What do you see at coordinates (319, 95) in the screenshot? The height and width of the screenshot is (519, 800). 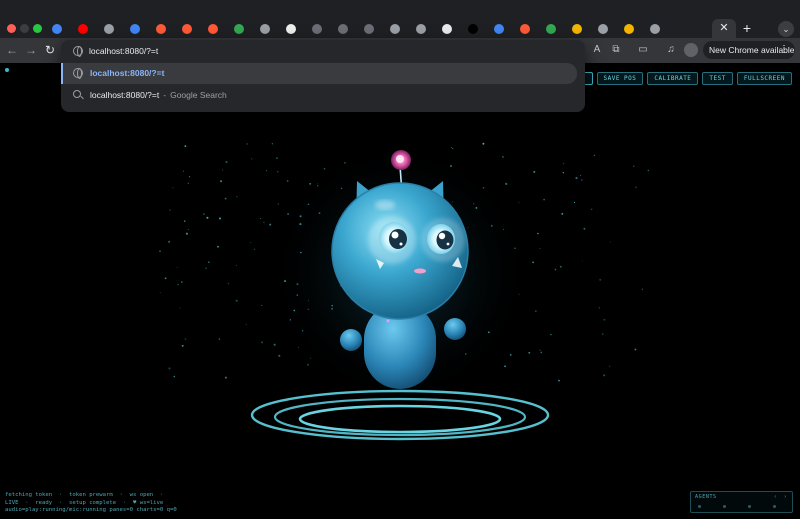 I see `omnibox-suggestion: localhost:8080/?=t - Google Search` at bounding box center [319, 95].